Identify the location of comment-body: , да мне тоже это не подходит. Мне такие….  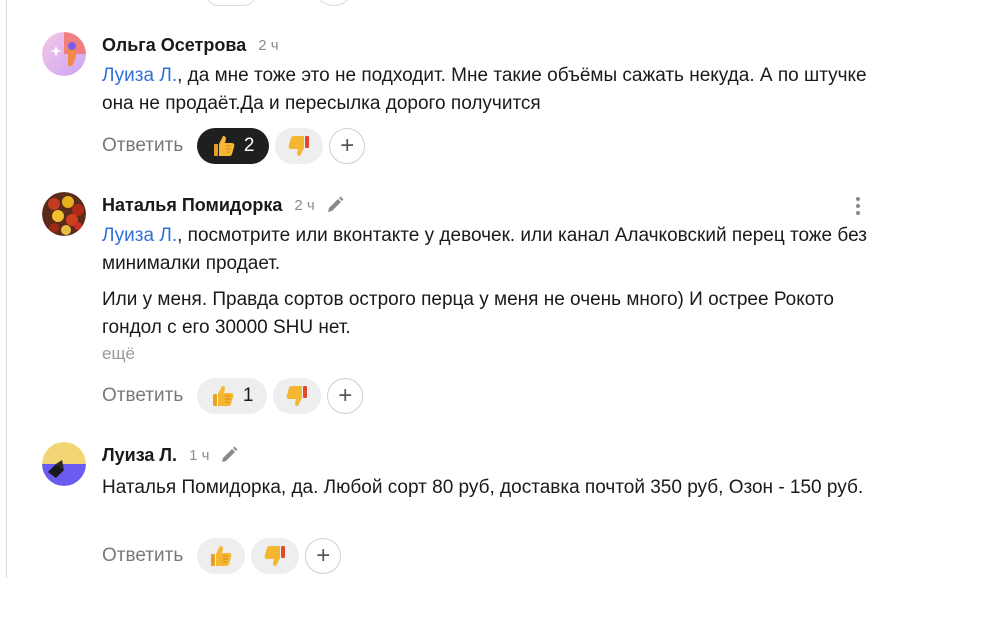
(484, 89).